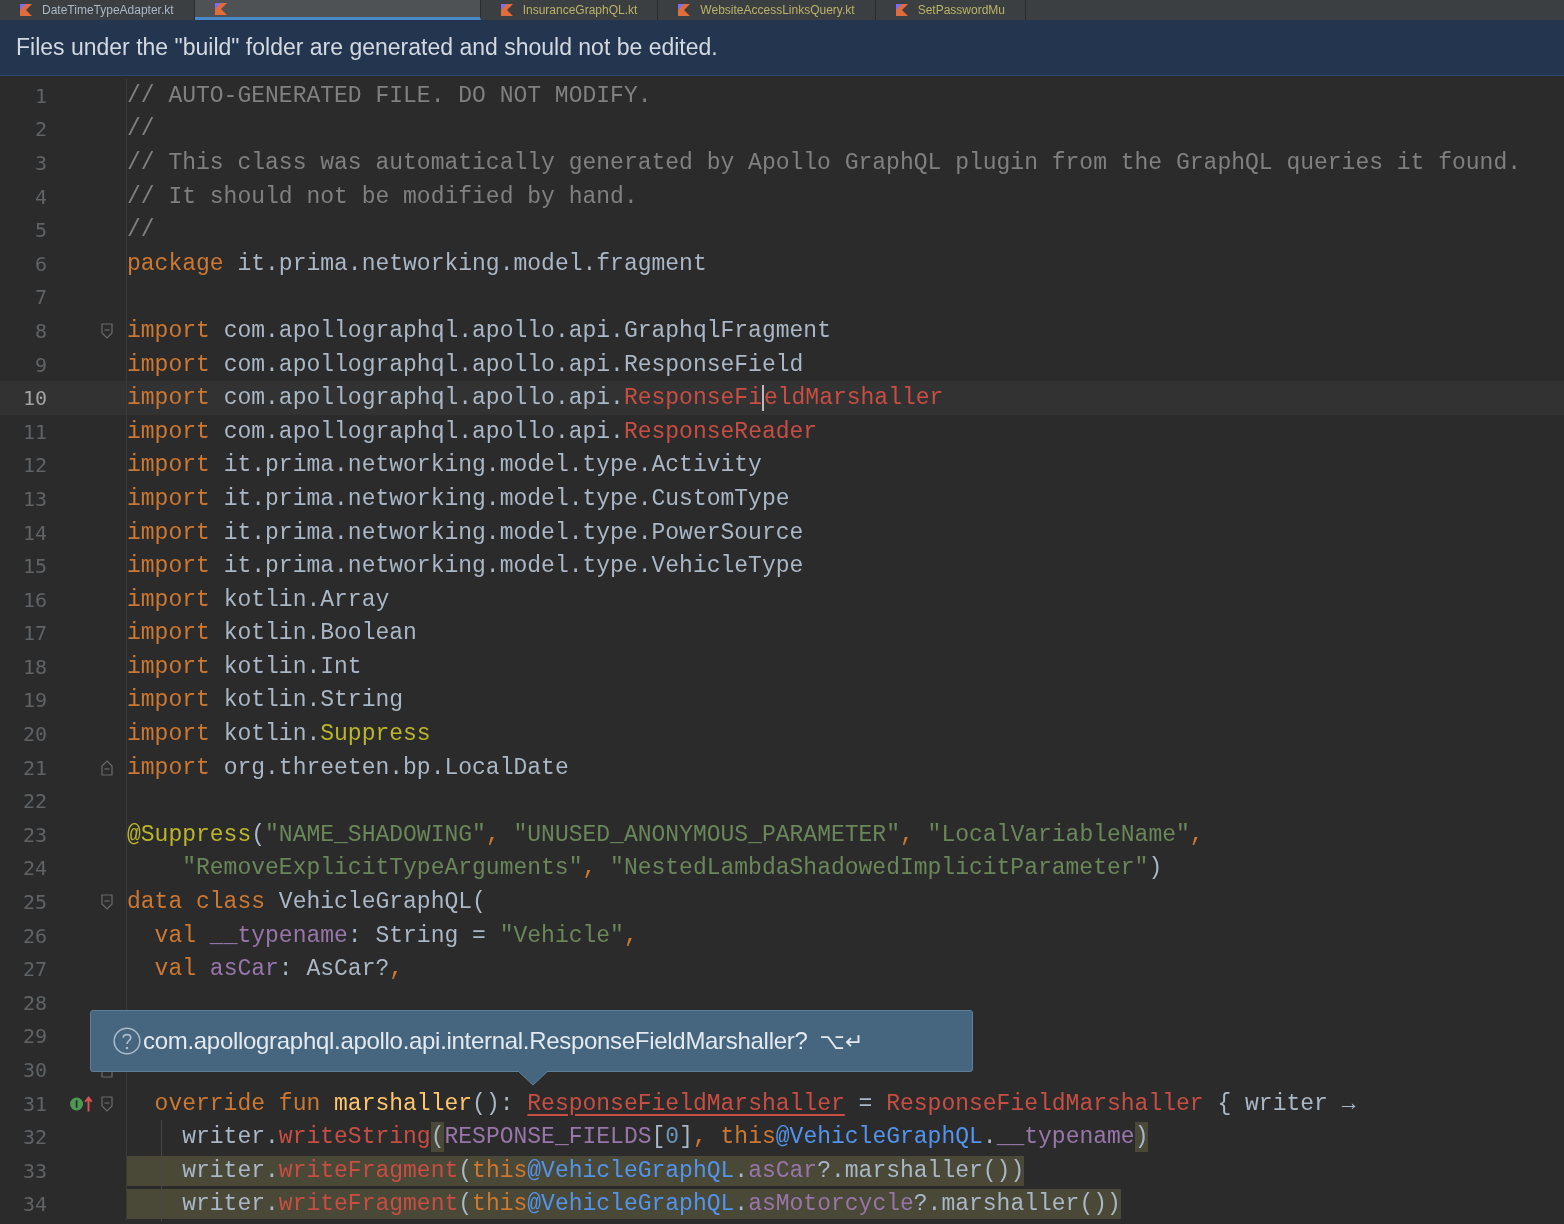  What do you see at coordinates (734, 1138) in the screenshot?
I see `code-token: , this` at bounding box center [734, 1138].